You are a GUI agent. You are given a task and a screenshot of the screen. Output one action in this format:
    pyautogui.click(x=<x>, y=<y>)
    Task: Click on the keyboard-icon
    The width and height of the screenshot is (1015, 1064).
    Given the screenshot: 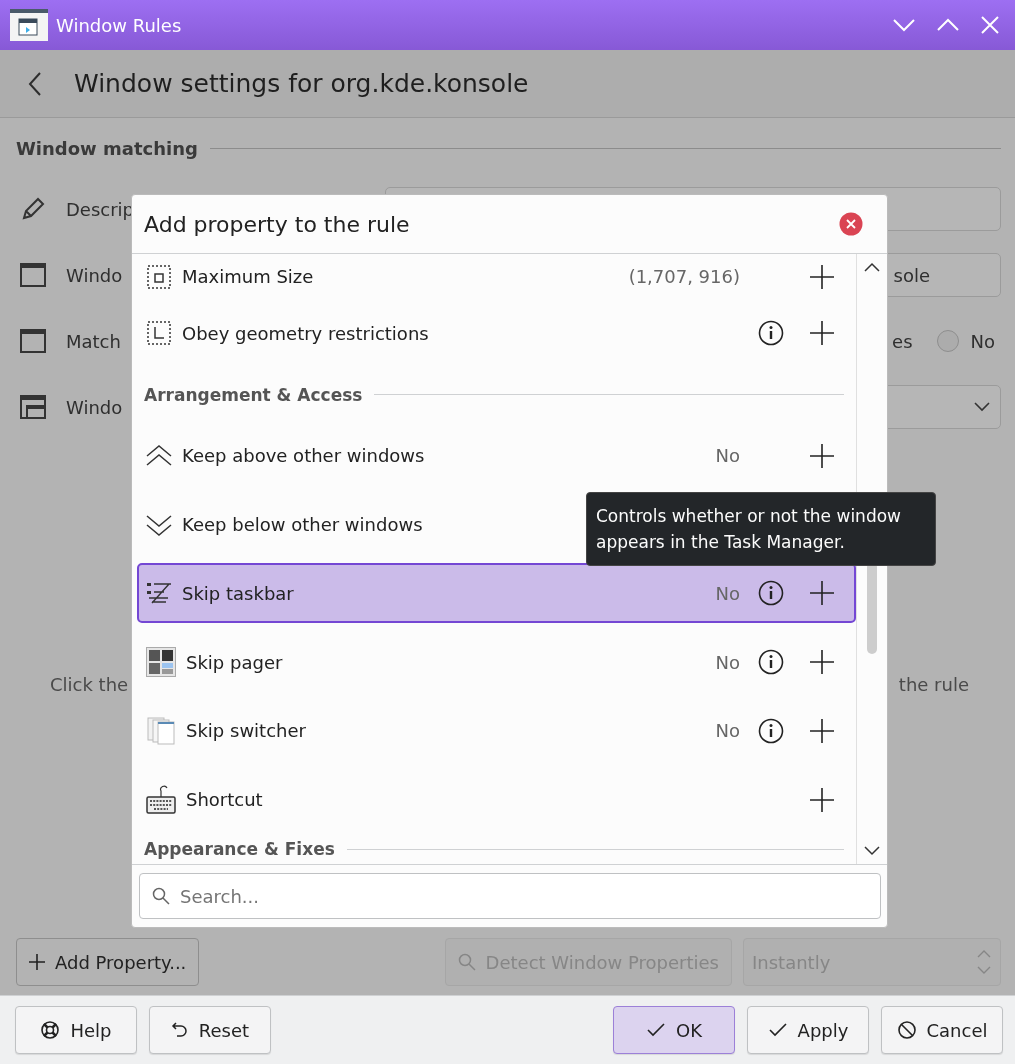 What is the action you would take?
    pyautogui.click(x=161, y=799)
    